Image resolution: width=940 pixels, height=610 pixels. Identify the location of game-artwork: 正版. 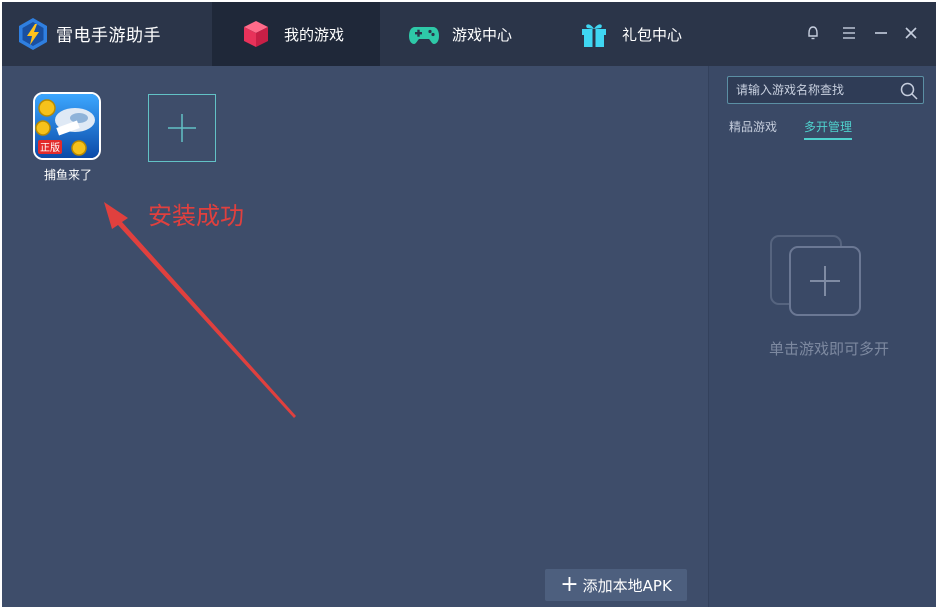
(67, 126).